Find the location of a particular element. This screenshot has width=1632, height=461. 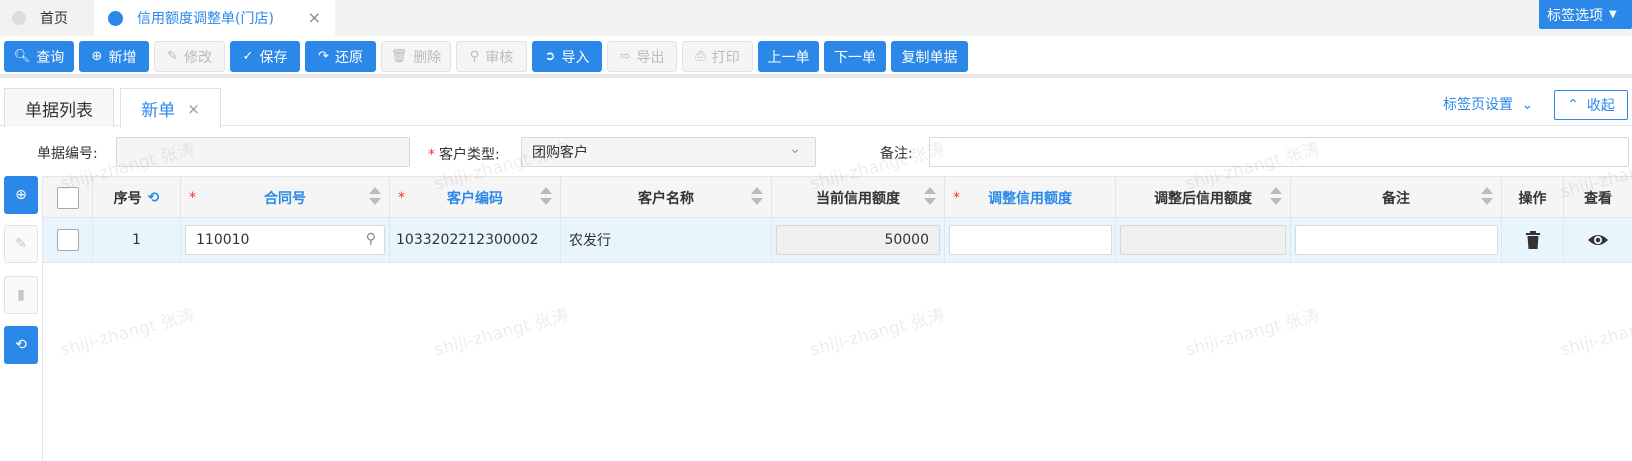

header-adjust-credit: * 调整信用额度 is located at coordinates (1030, 197).